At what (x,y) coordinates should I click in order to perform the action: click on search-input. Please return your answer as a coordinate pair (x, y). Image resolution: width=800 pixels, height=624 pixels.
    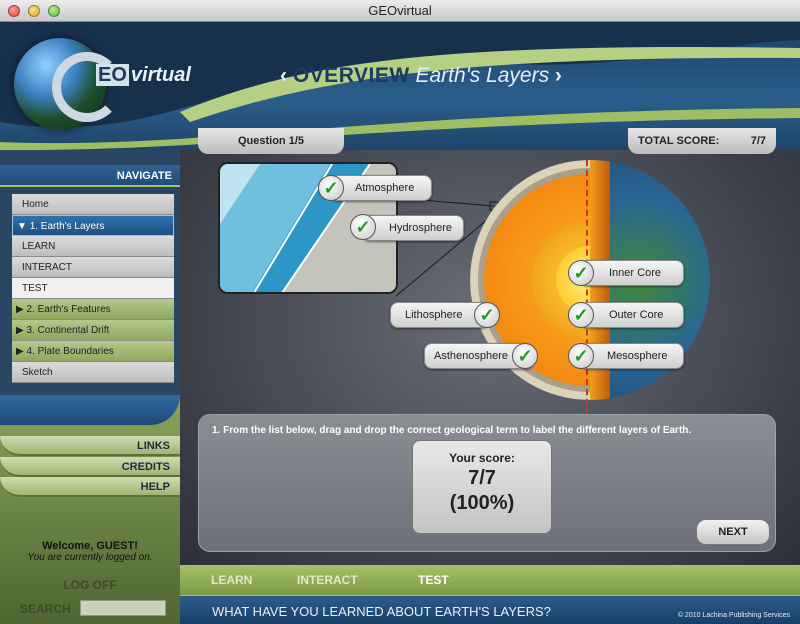
    Looking at the image, I should click on (123, 608).